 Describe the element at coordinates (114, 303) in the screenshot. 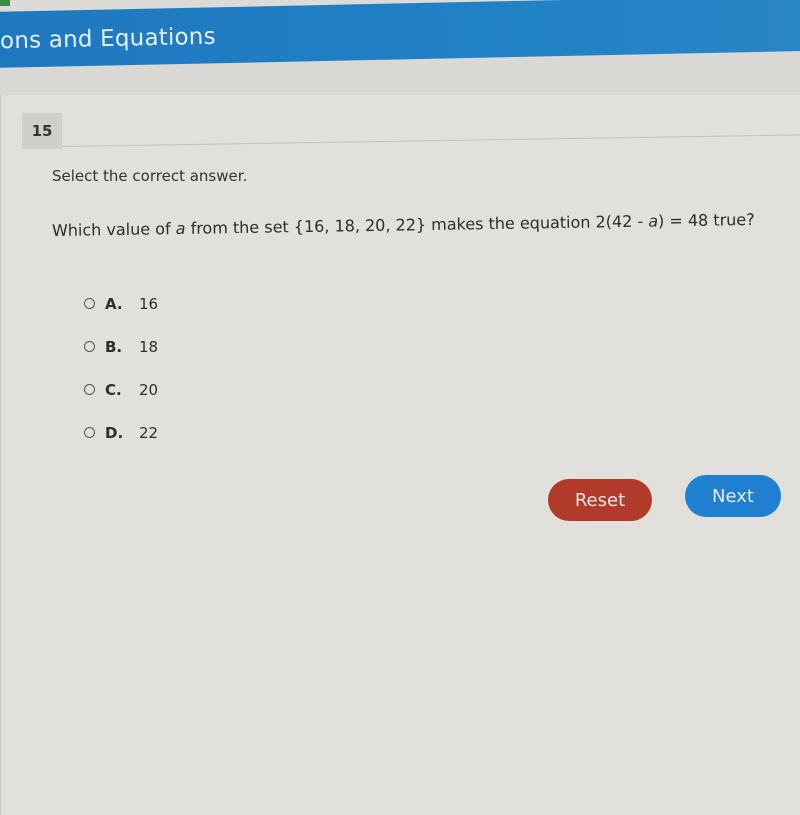

I see `option-letter: A.` at that location.